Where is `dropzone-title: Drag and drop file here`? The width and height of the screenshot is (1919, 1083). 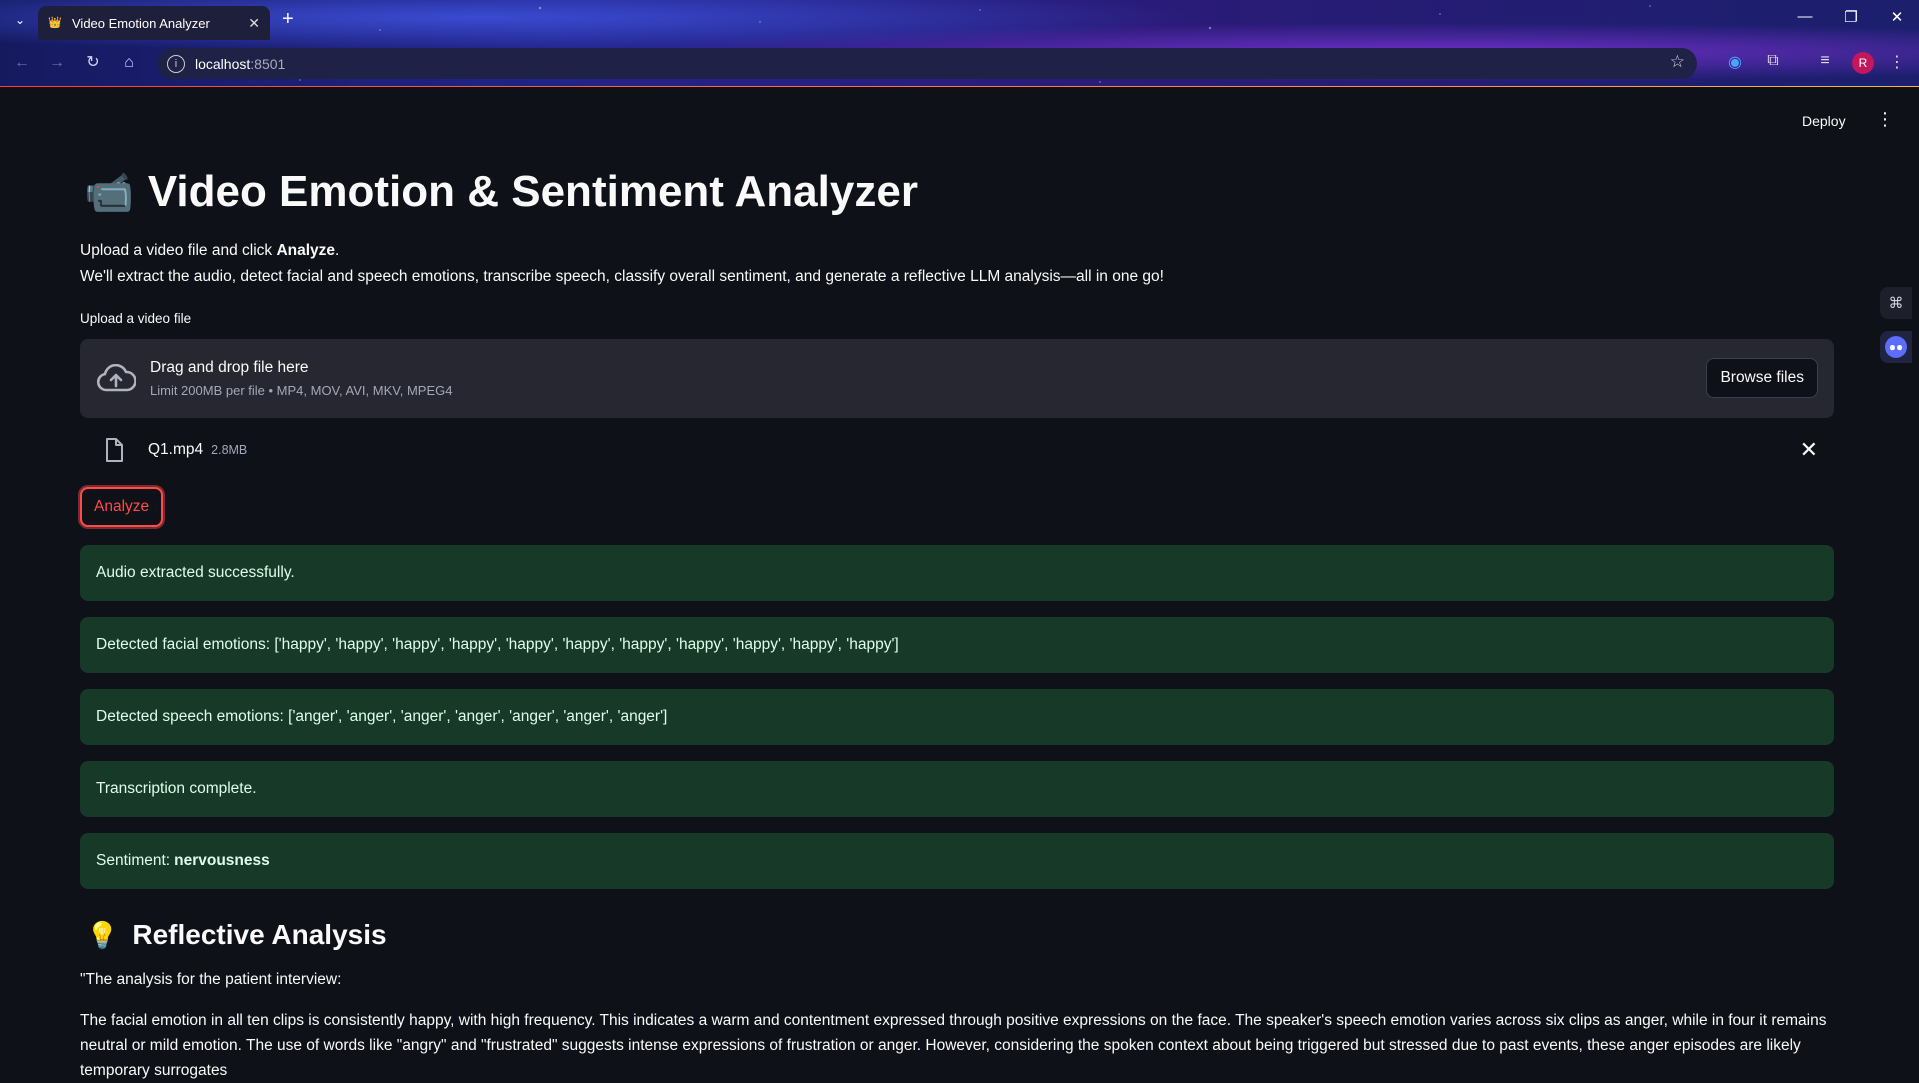
dropzone-title: Drag and drop file here is located at coordinates (229, 367).